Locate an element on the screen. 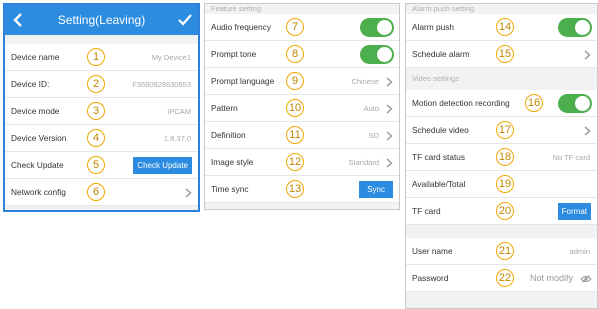  tf-card-label: TF card is located at coordinates (426, 211).